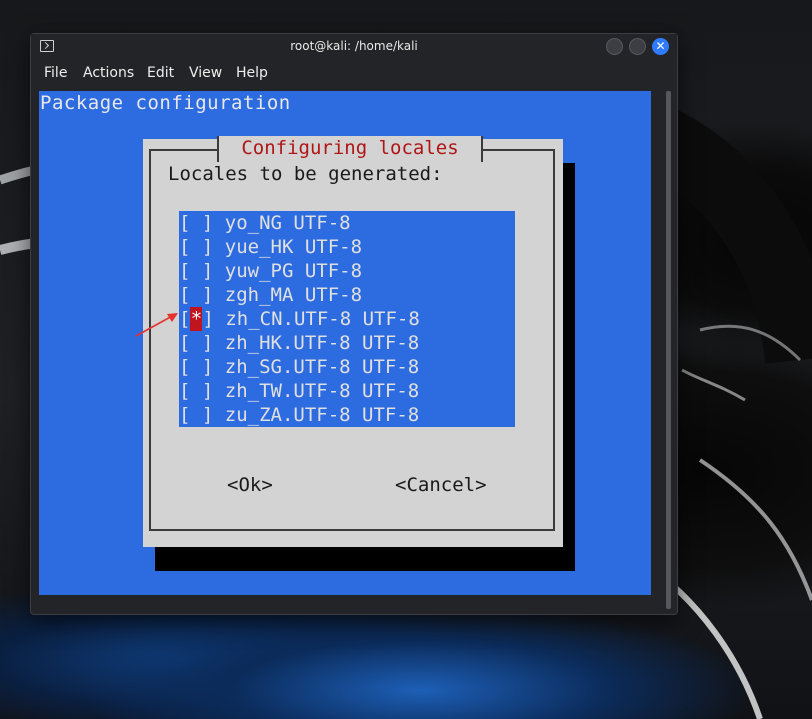  Describe the element at coordinates (293, 295) in the screenshot. I see `locale-label: zgh_MA UTF-8` at that location.